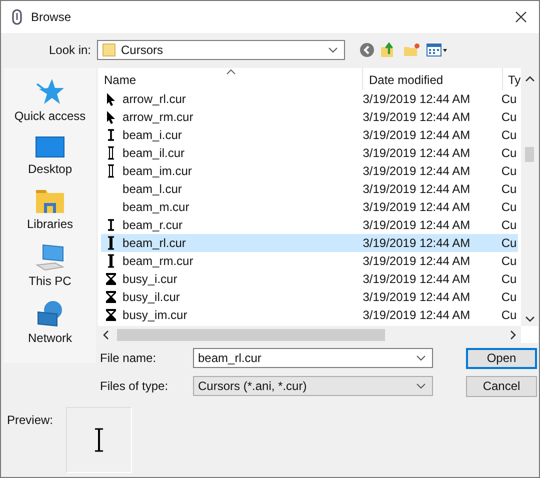  I want to click on cancel-button: Cancel, so click(501, 386).